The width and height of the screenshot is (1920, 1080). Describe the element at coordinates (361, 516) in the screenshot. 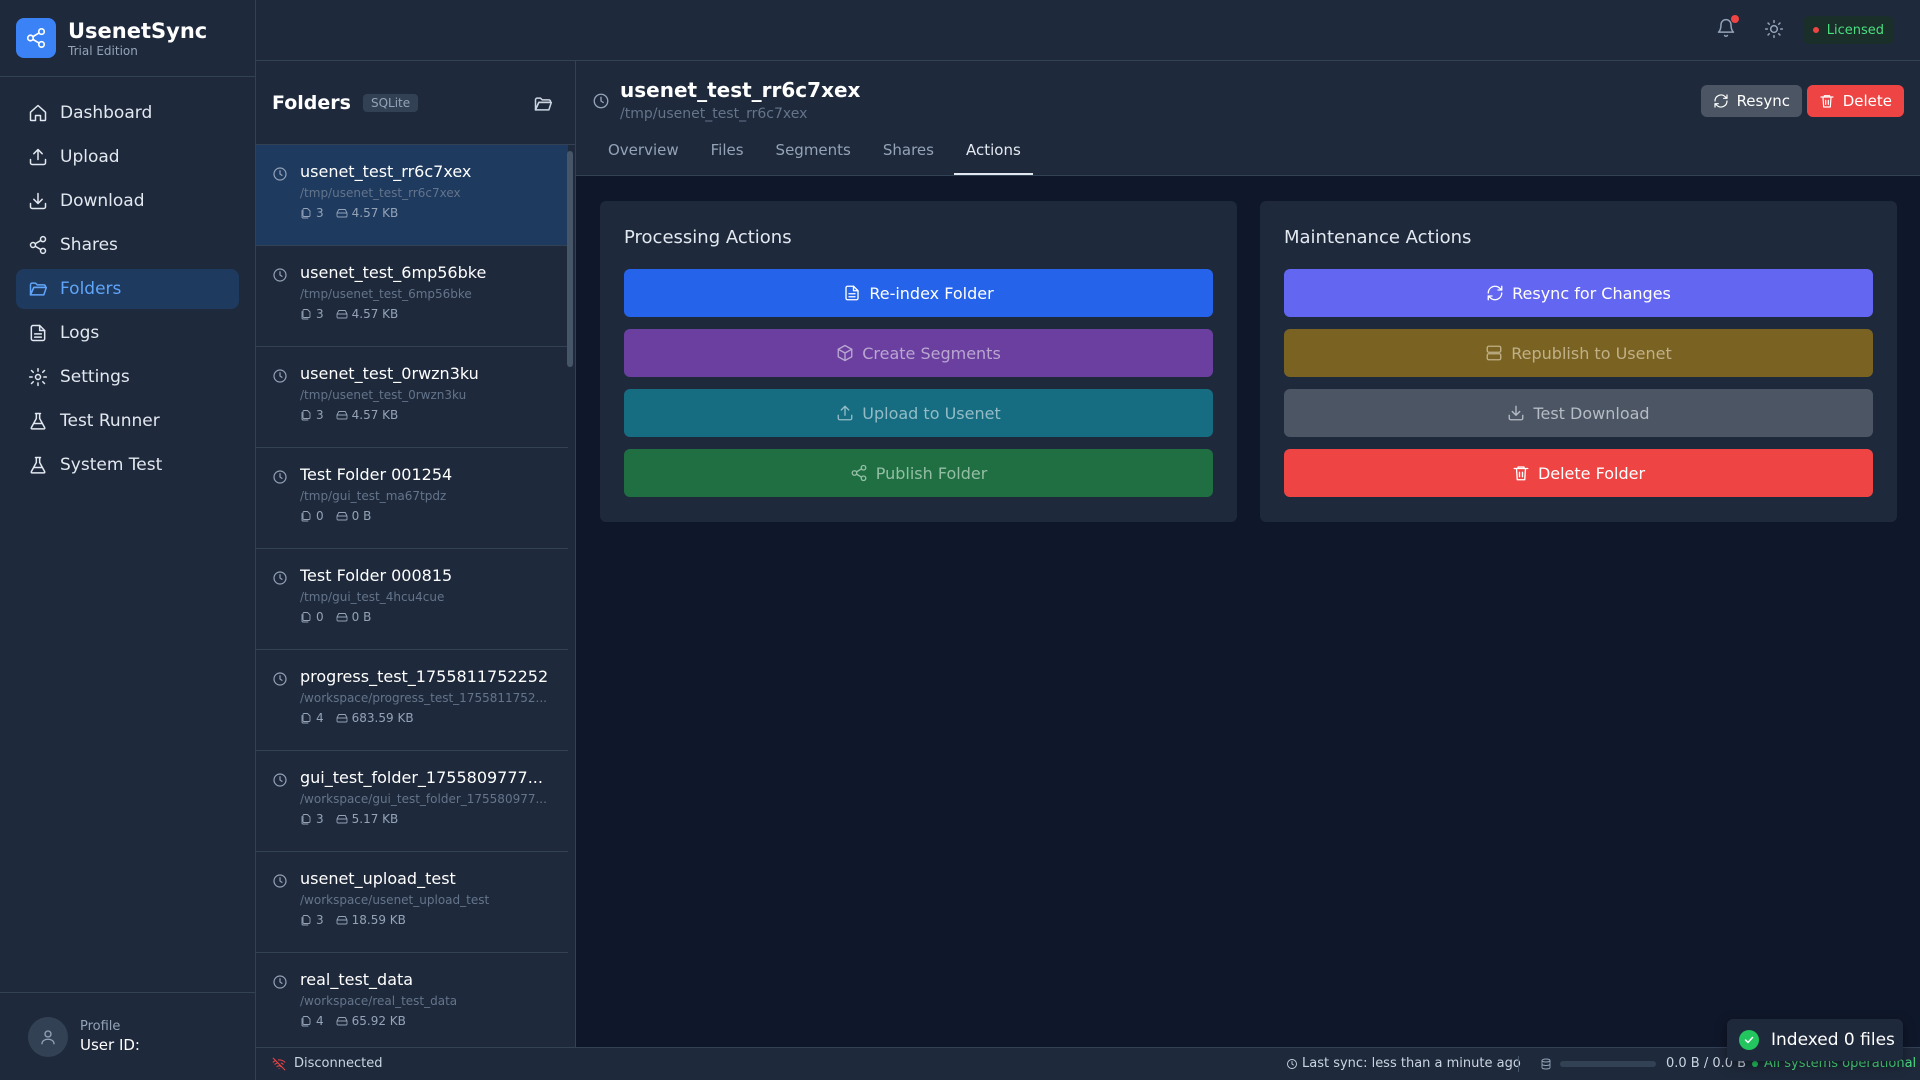

I see `folder-size: 0 B` at that location.